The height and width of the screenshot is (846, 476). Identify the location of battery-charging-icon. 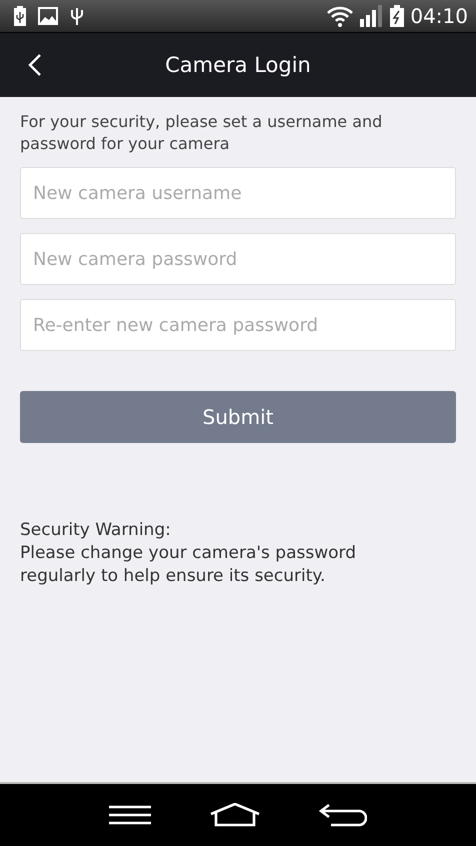
(397, 16).